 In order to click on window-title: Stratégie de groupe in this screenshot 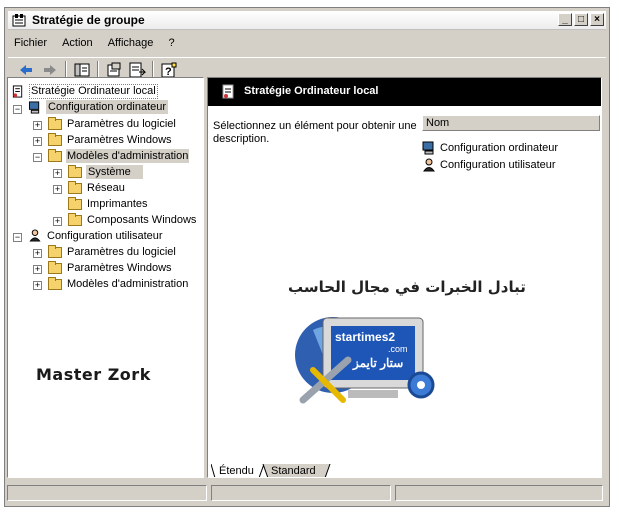, I will do `click(88, 20)`.